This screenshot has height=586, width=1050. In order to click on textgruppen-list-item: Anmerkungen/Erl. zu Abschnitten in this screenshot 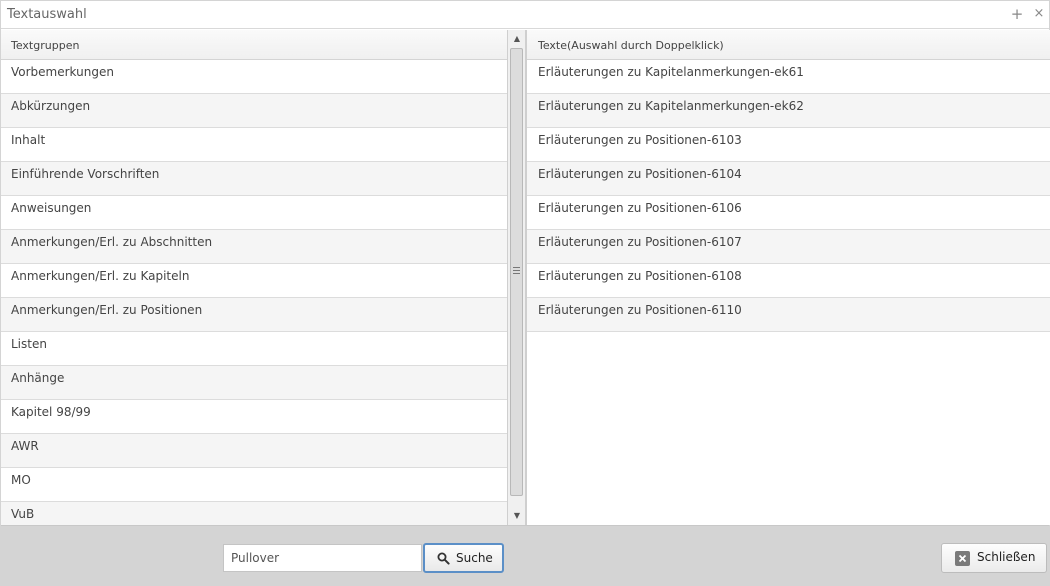, I will do `click(254, 247)`.